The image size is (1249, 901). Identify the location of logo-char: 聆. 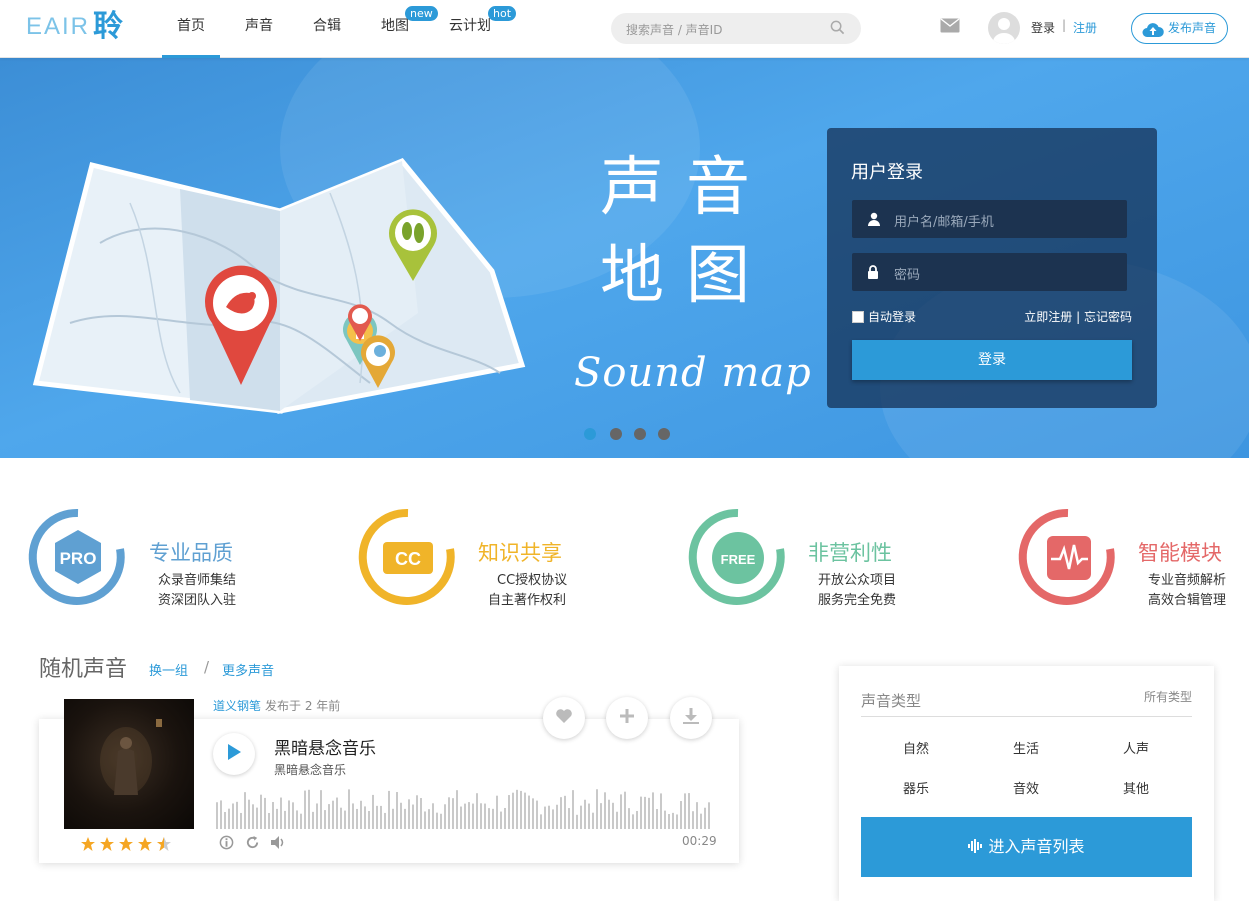
(108, 26).